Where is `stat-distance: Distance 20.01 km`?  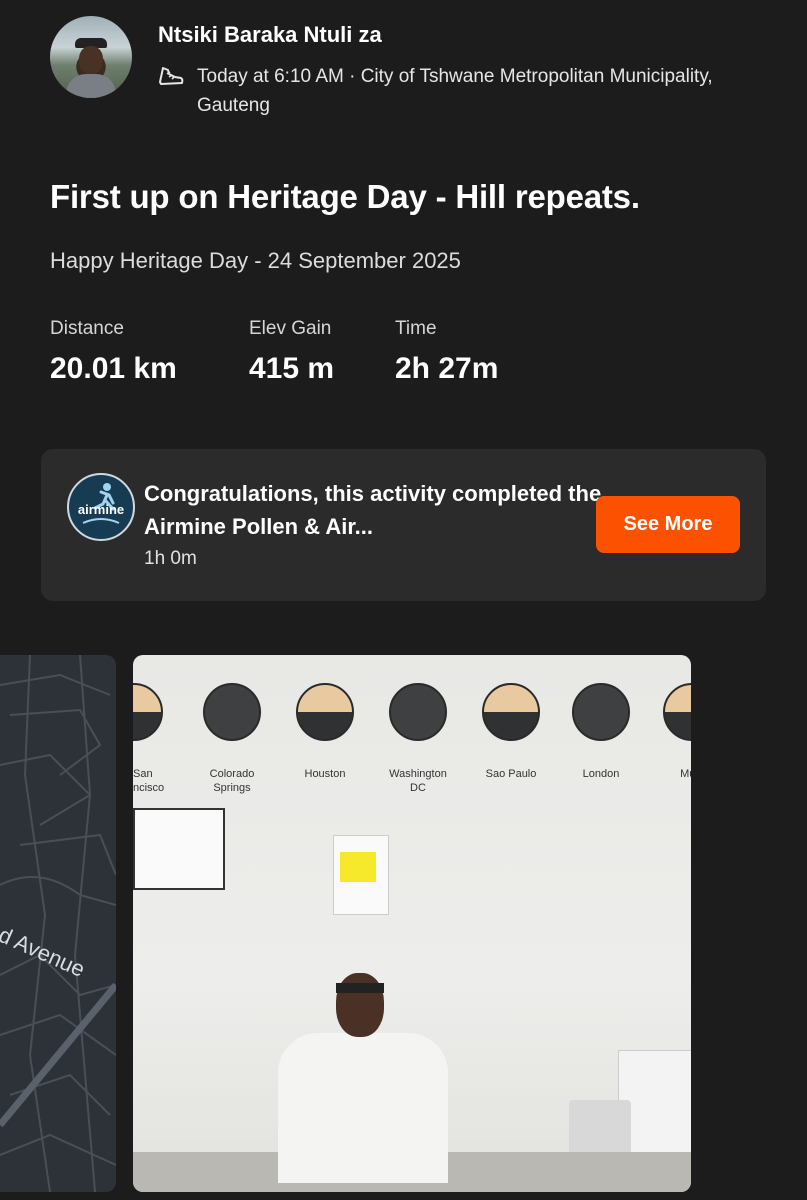 stat-distance: Distance 20.01 km is located at coordinates (113, 352).